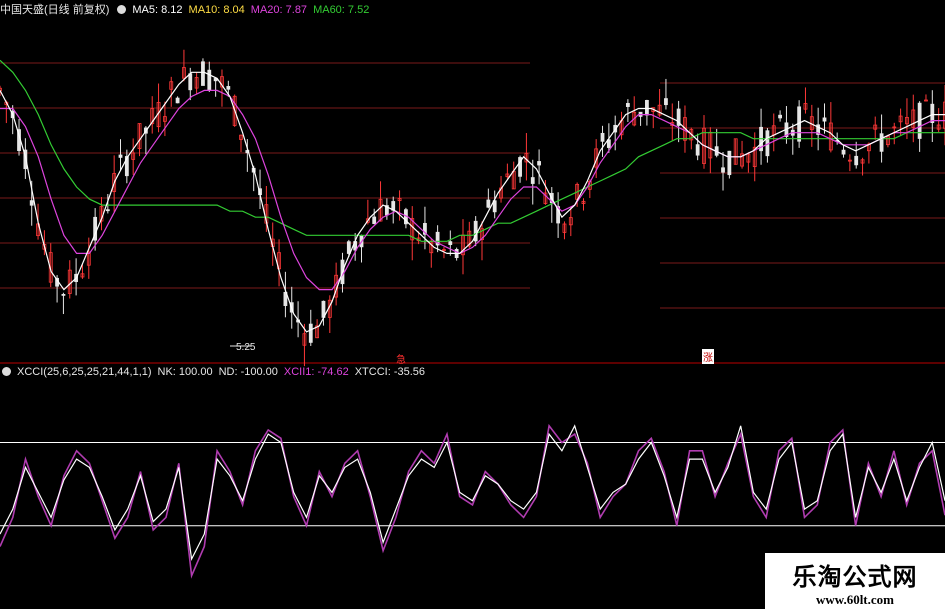 This screenshot has width=945, height=609. Describe the element at coordinates (185, 372) in the screenshot. I see `nk-readout: NK: 100.00` at that location.